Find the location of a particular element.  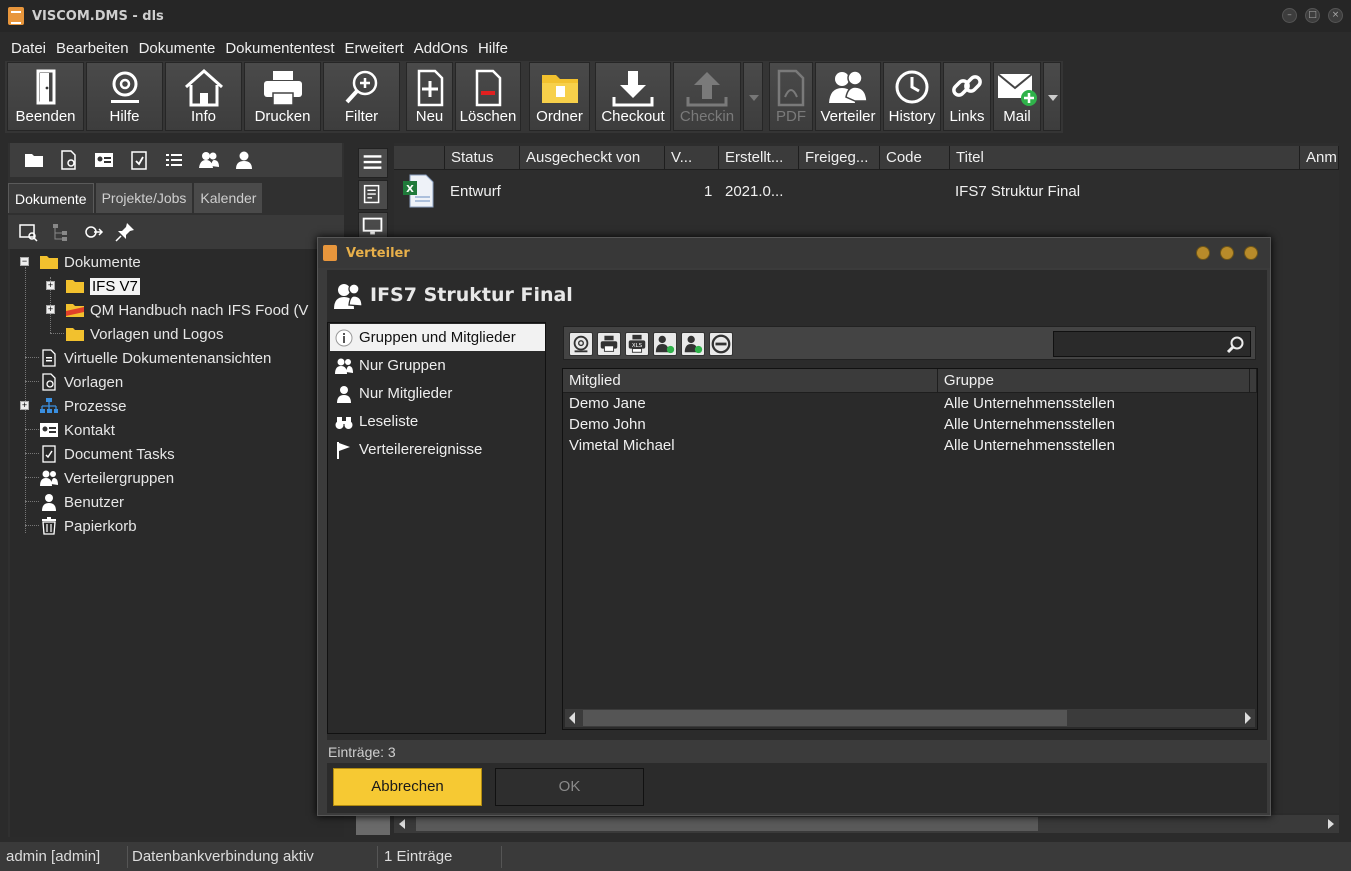

cancel-button: Abbrechen is located at coordinates (407, 787).